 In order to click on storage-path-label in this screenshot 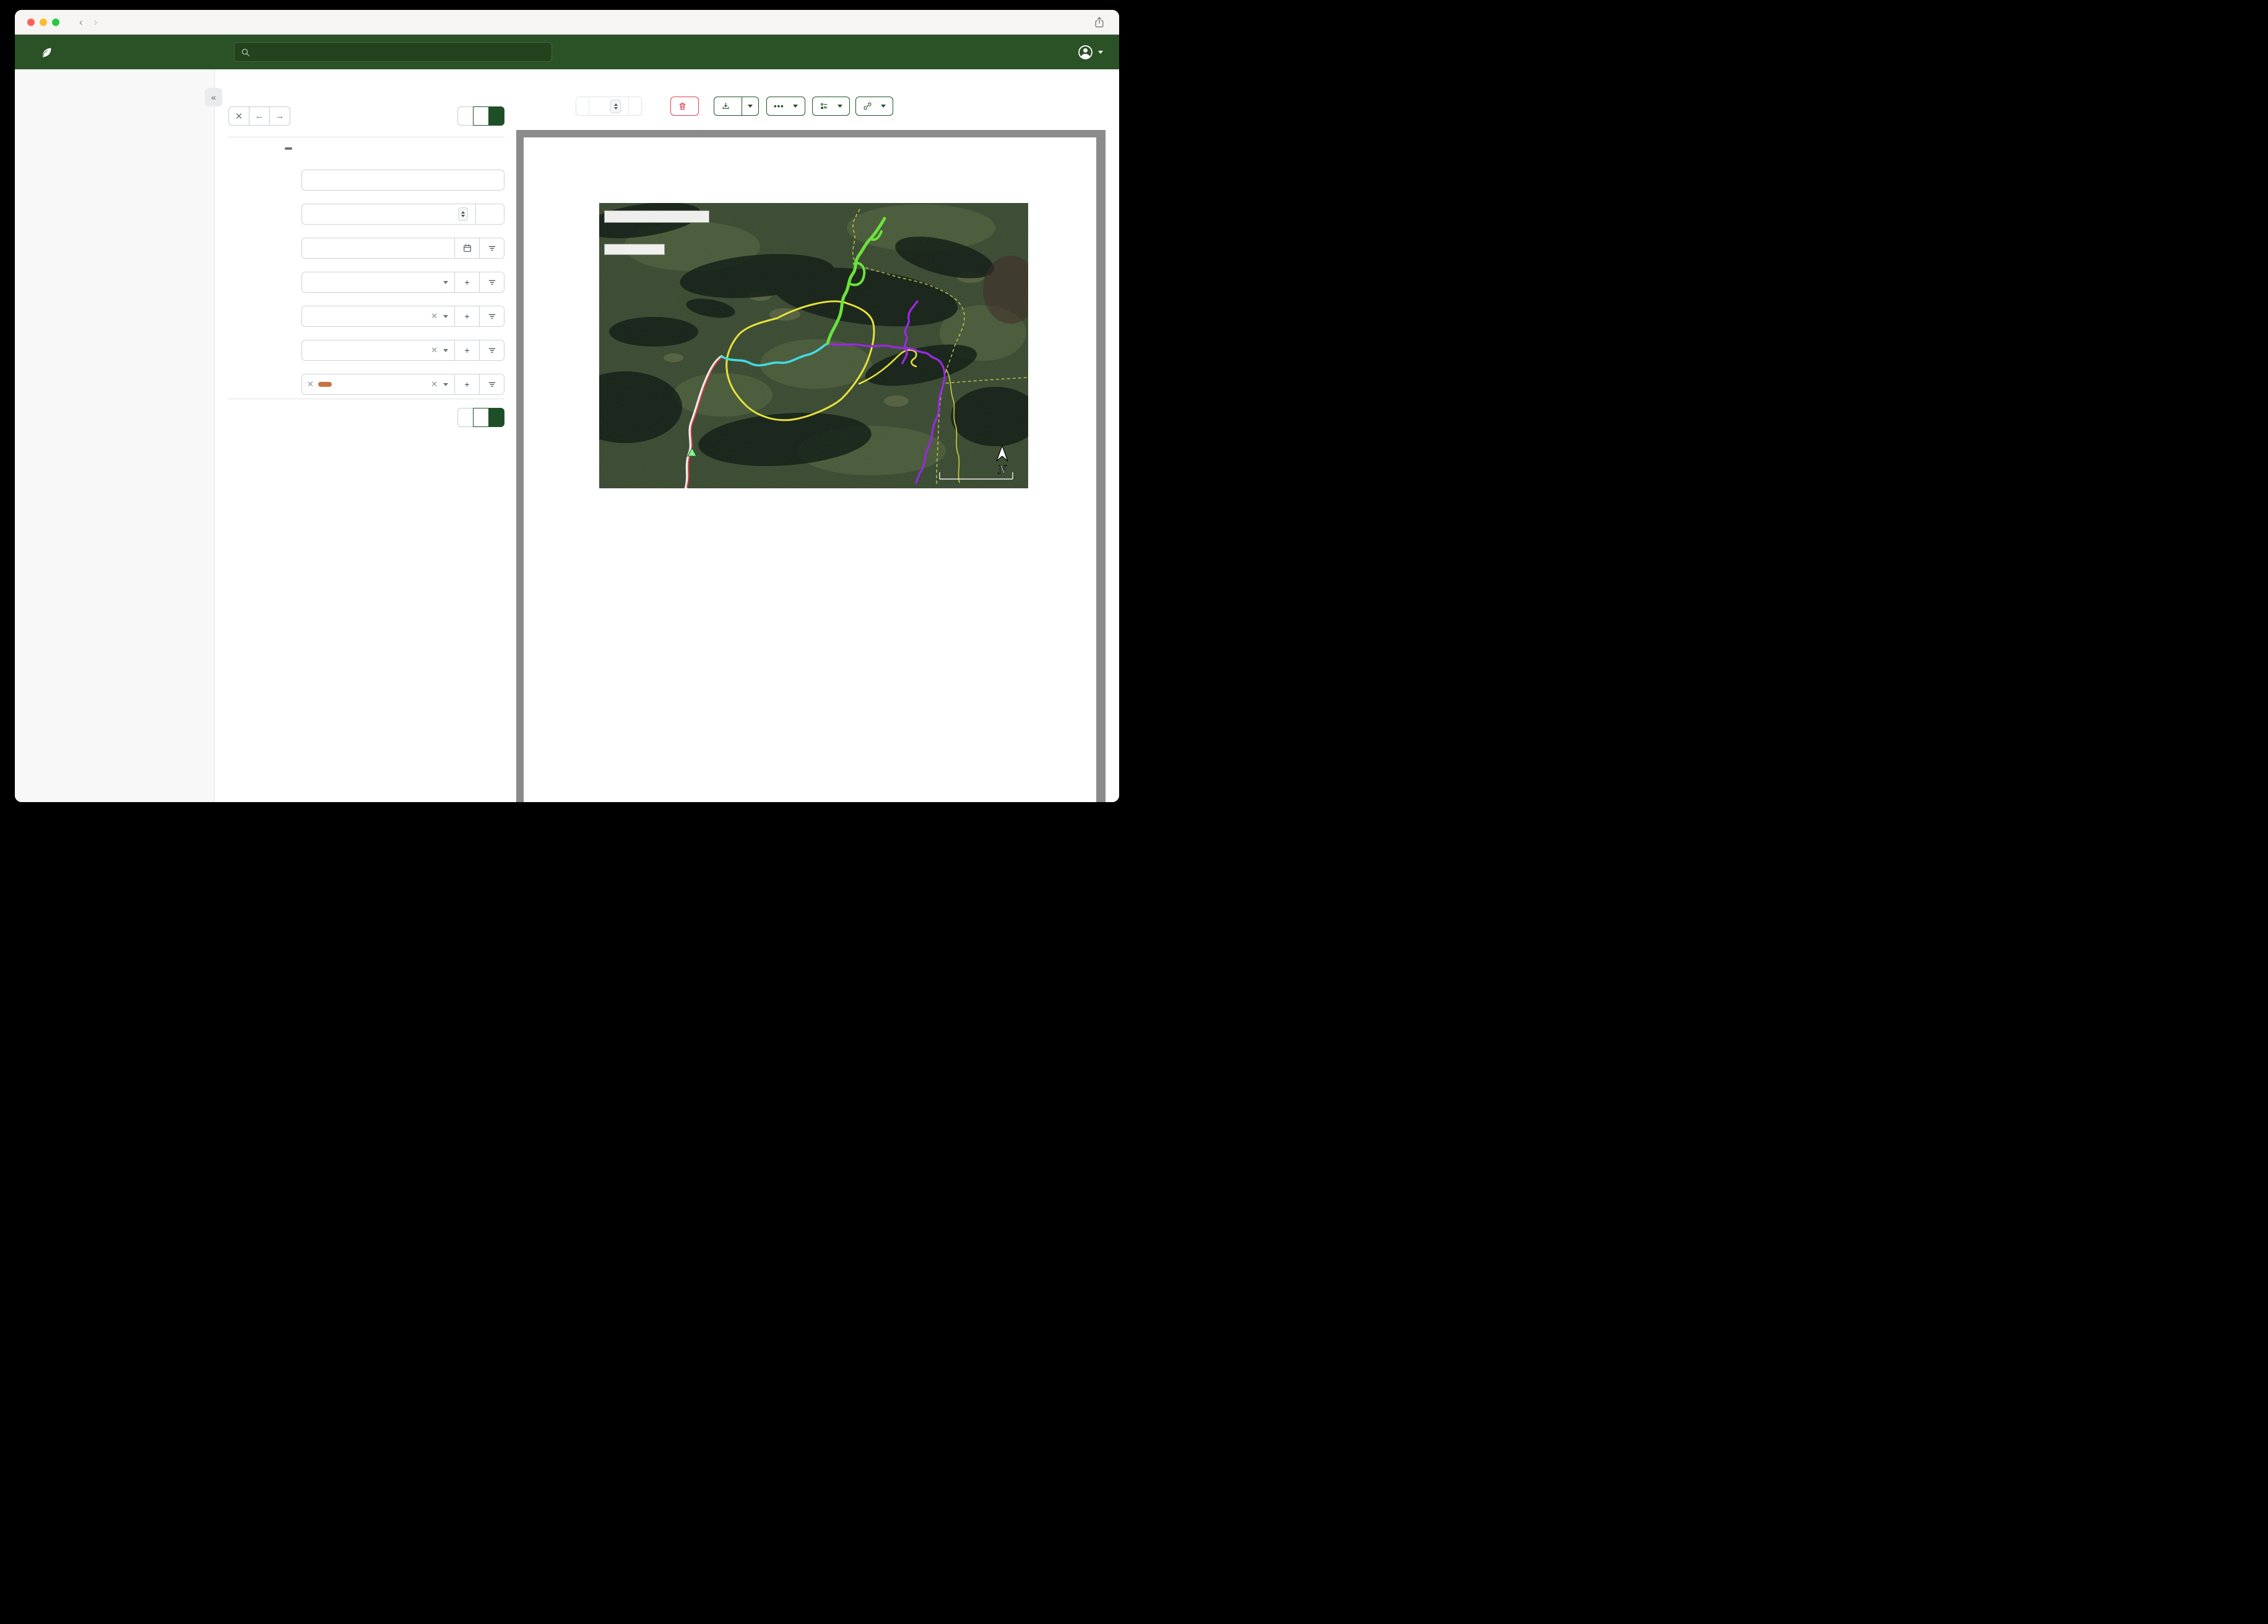, I will do `click(264, 350)`.